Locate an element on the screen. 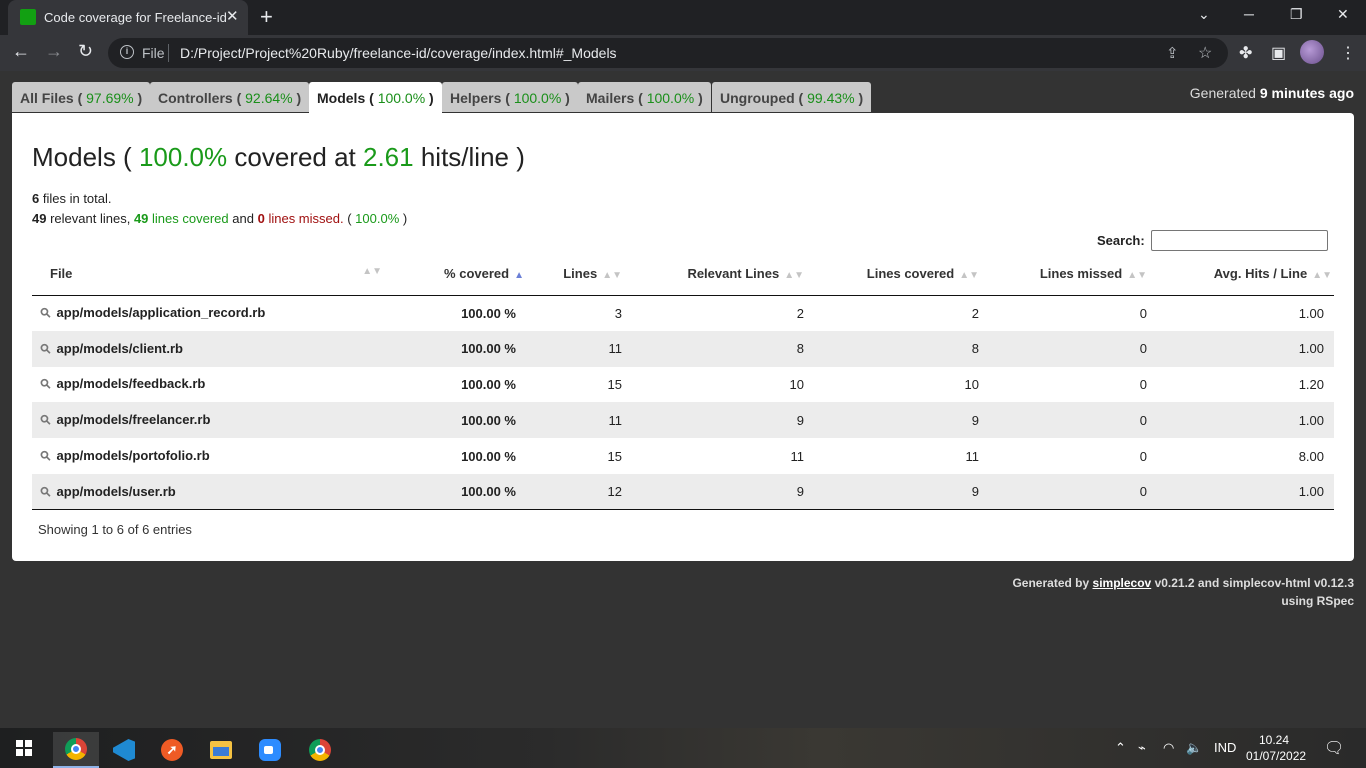 The width and height of the screenshot is (1366, 768). menu-icon: ⋮ is located at coordinates (1348, 53).